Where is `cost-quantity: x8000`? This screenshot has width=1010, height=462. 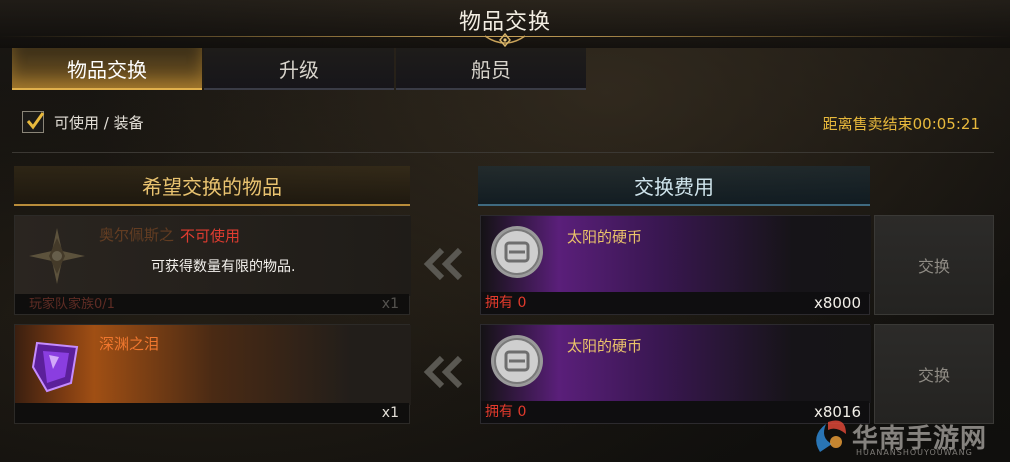 cost-quantity: x8000 is located at coordinates (837, 303).